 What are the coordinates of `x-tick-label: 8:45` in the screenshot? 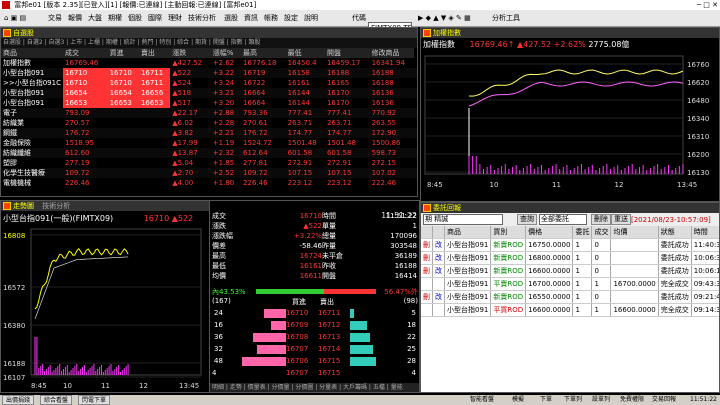 It's located at (435, 185).